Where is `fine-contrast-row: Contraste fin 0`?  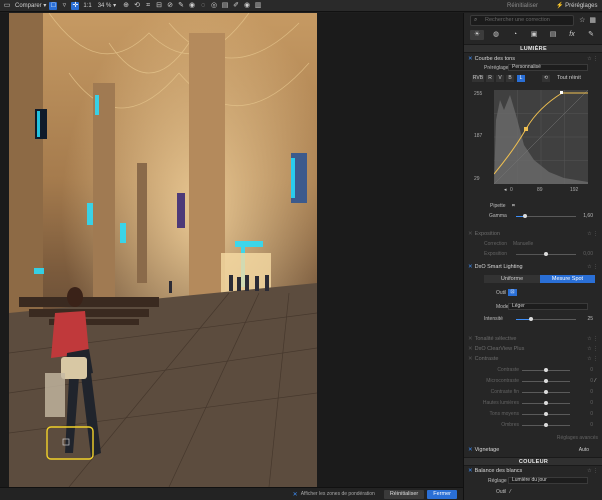
fine-contrast-row: Contraste fin 0 is located at coordinates (541, 392).